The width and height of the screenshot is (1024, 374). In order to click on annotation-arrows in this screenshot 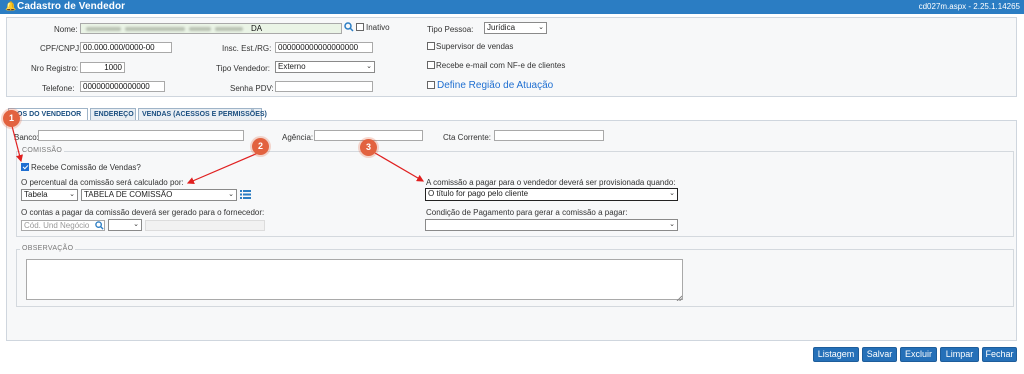, I will do `click(218, 154)`.